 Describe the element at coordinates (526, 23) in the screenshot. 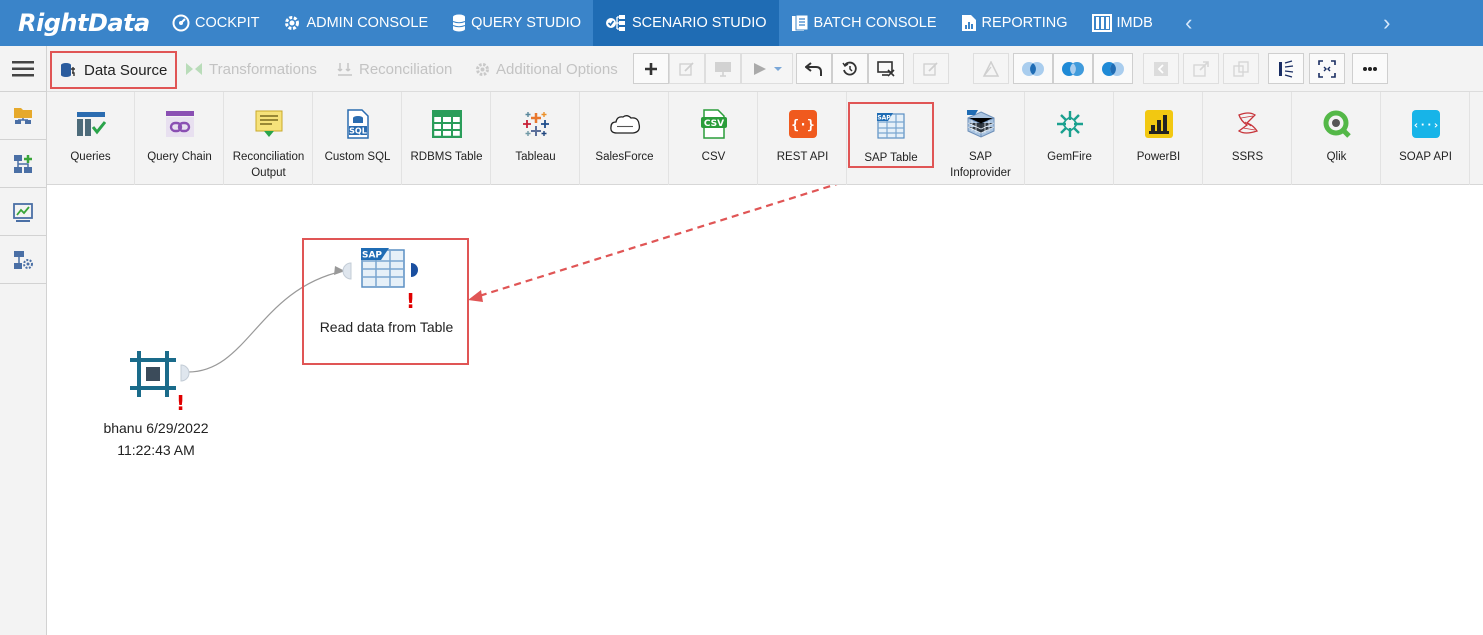

I see `nav-query-studio-label: QUERY STUDIO` at that location.